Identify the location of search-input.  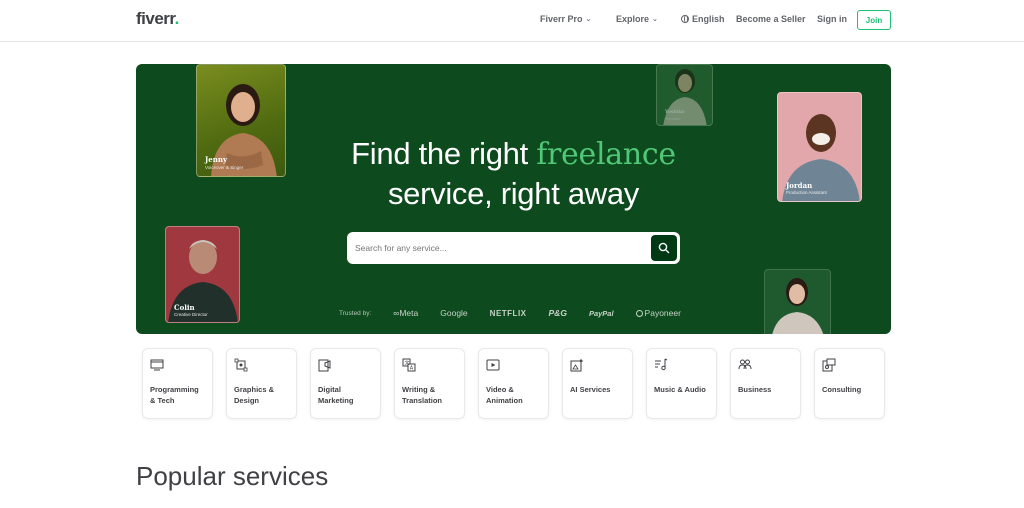
(495, 248).